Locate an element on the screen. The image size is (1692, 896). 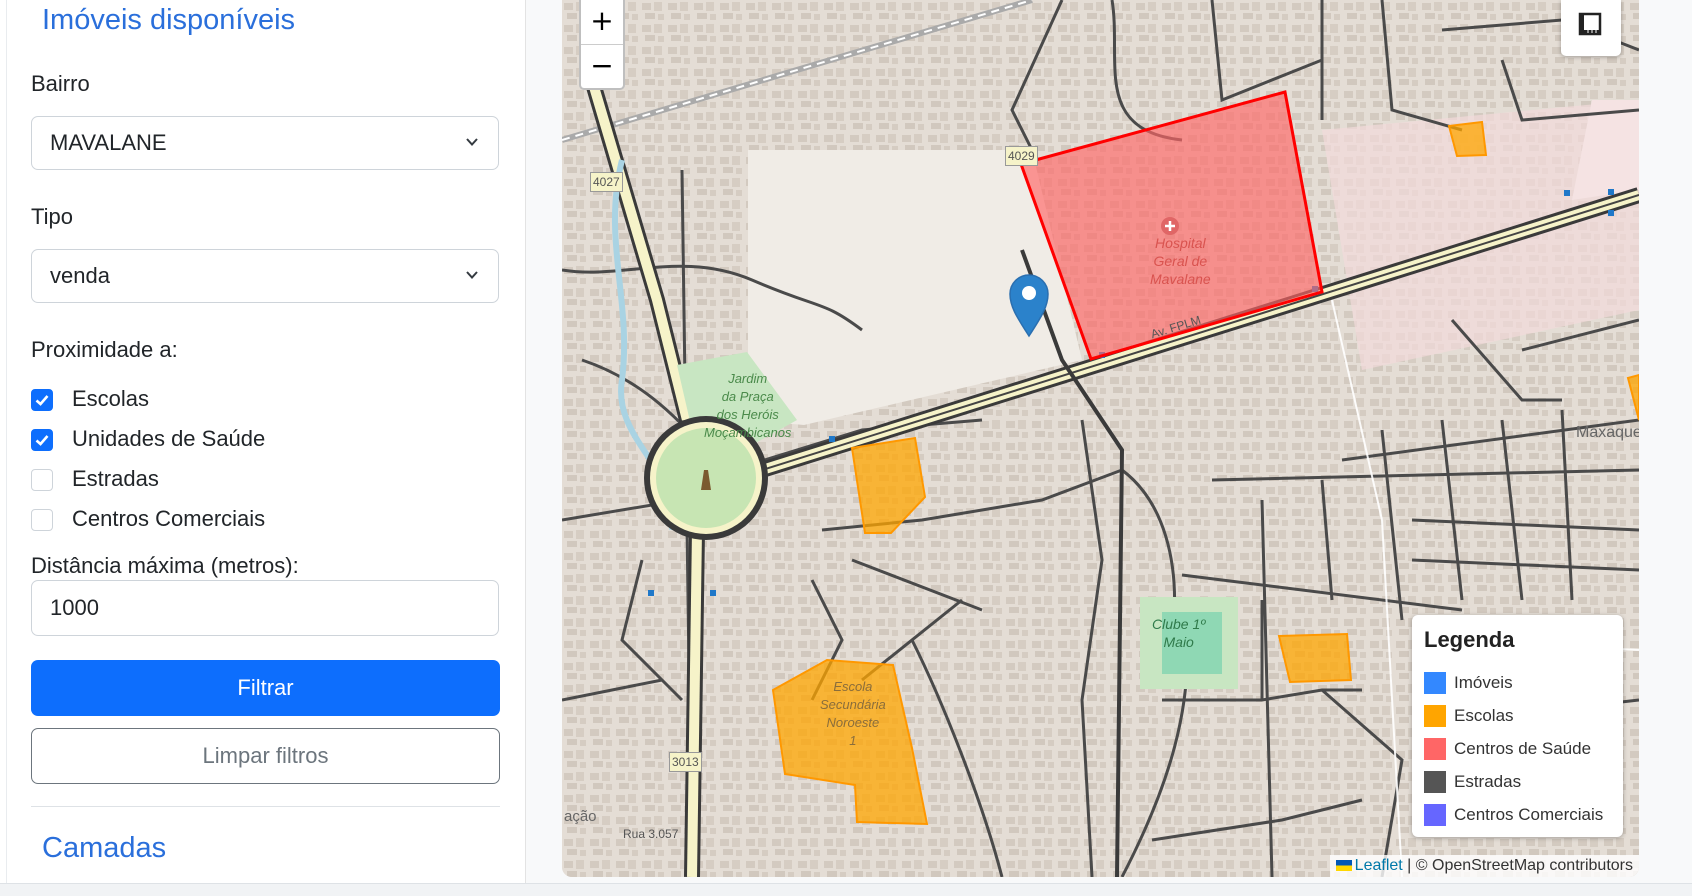
label-jardim-line4: Moçambicanos is located at coordinates (748, 432).